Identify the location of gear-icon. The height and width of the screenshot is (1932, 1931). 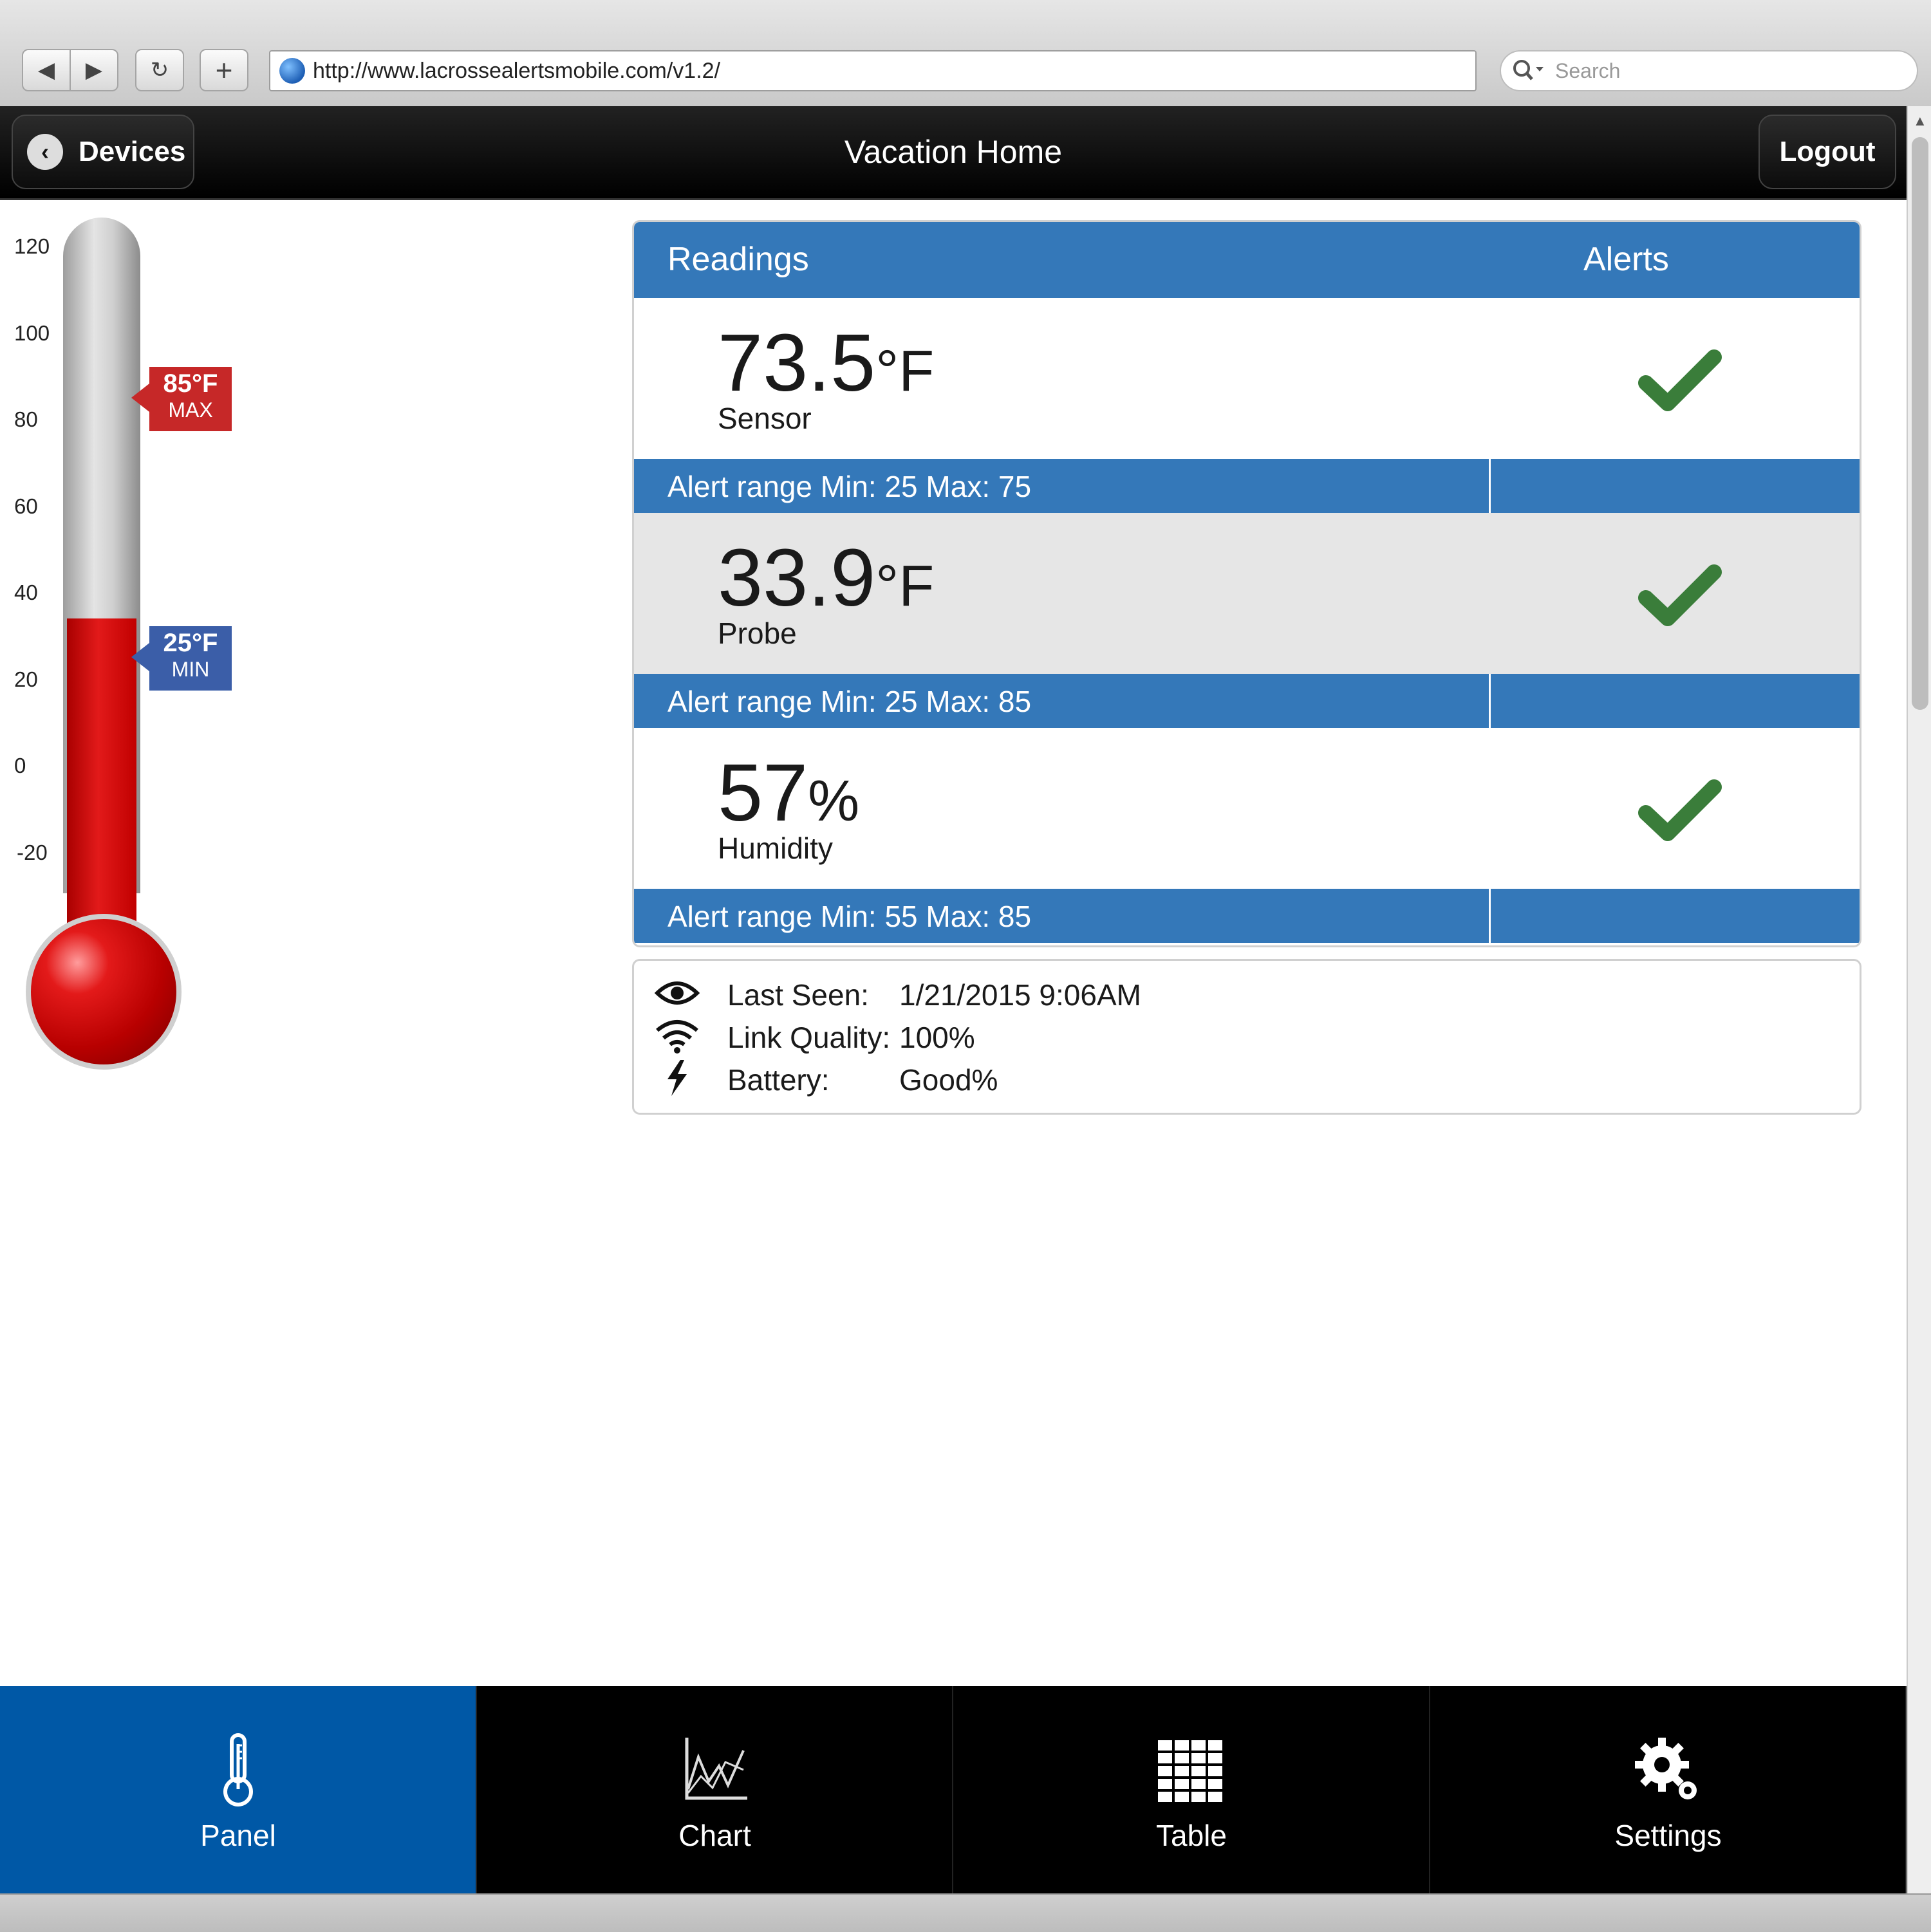
(1666, 1768).